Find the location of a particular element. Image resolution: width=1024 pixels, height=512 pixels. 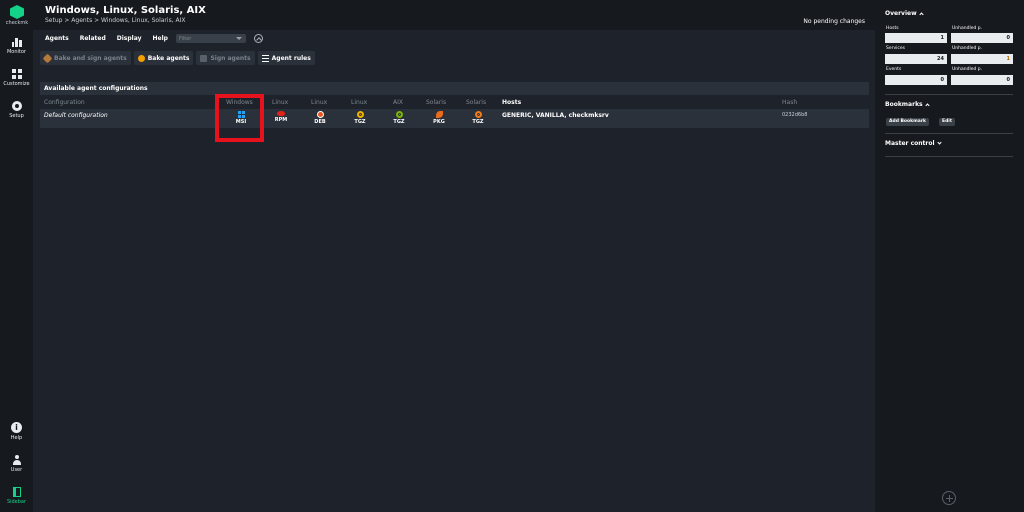

filter-input is located at coordinates (206, 38).